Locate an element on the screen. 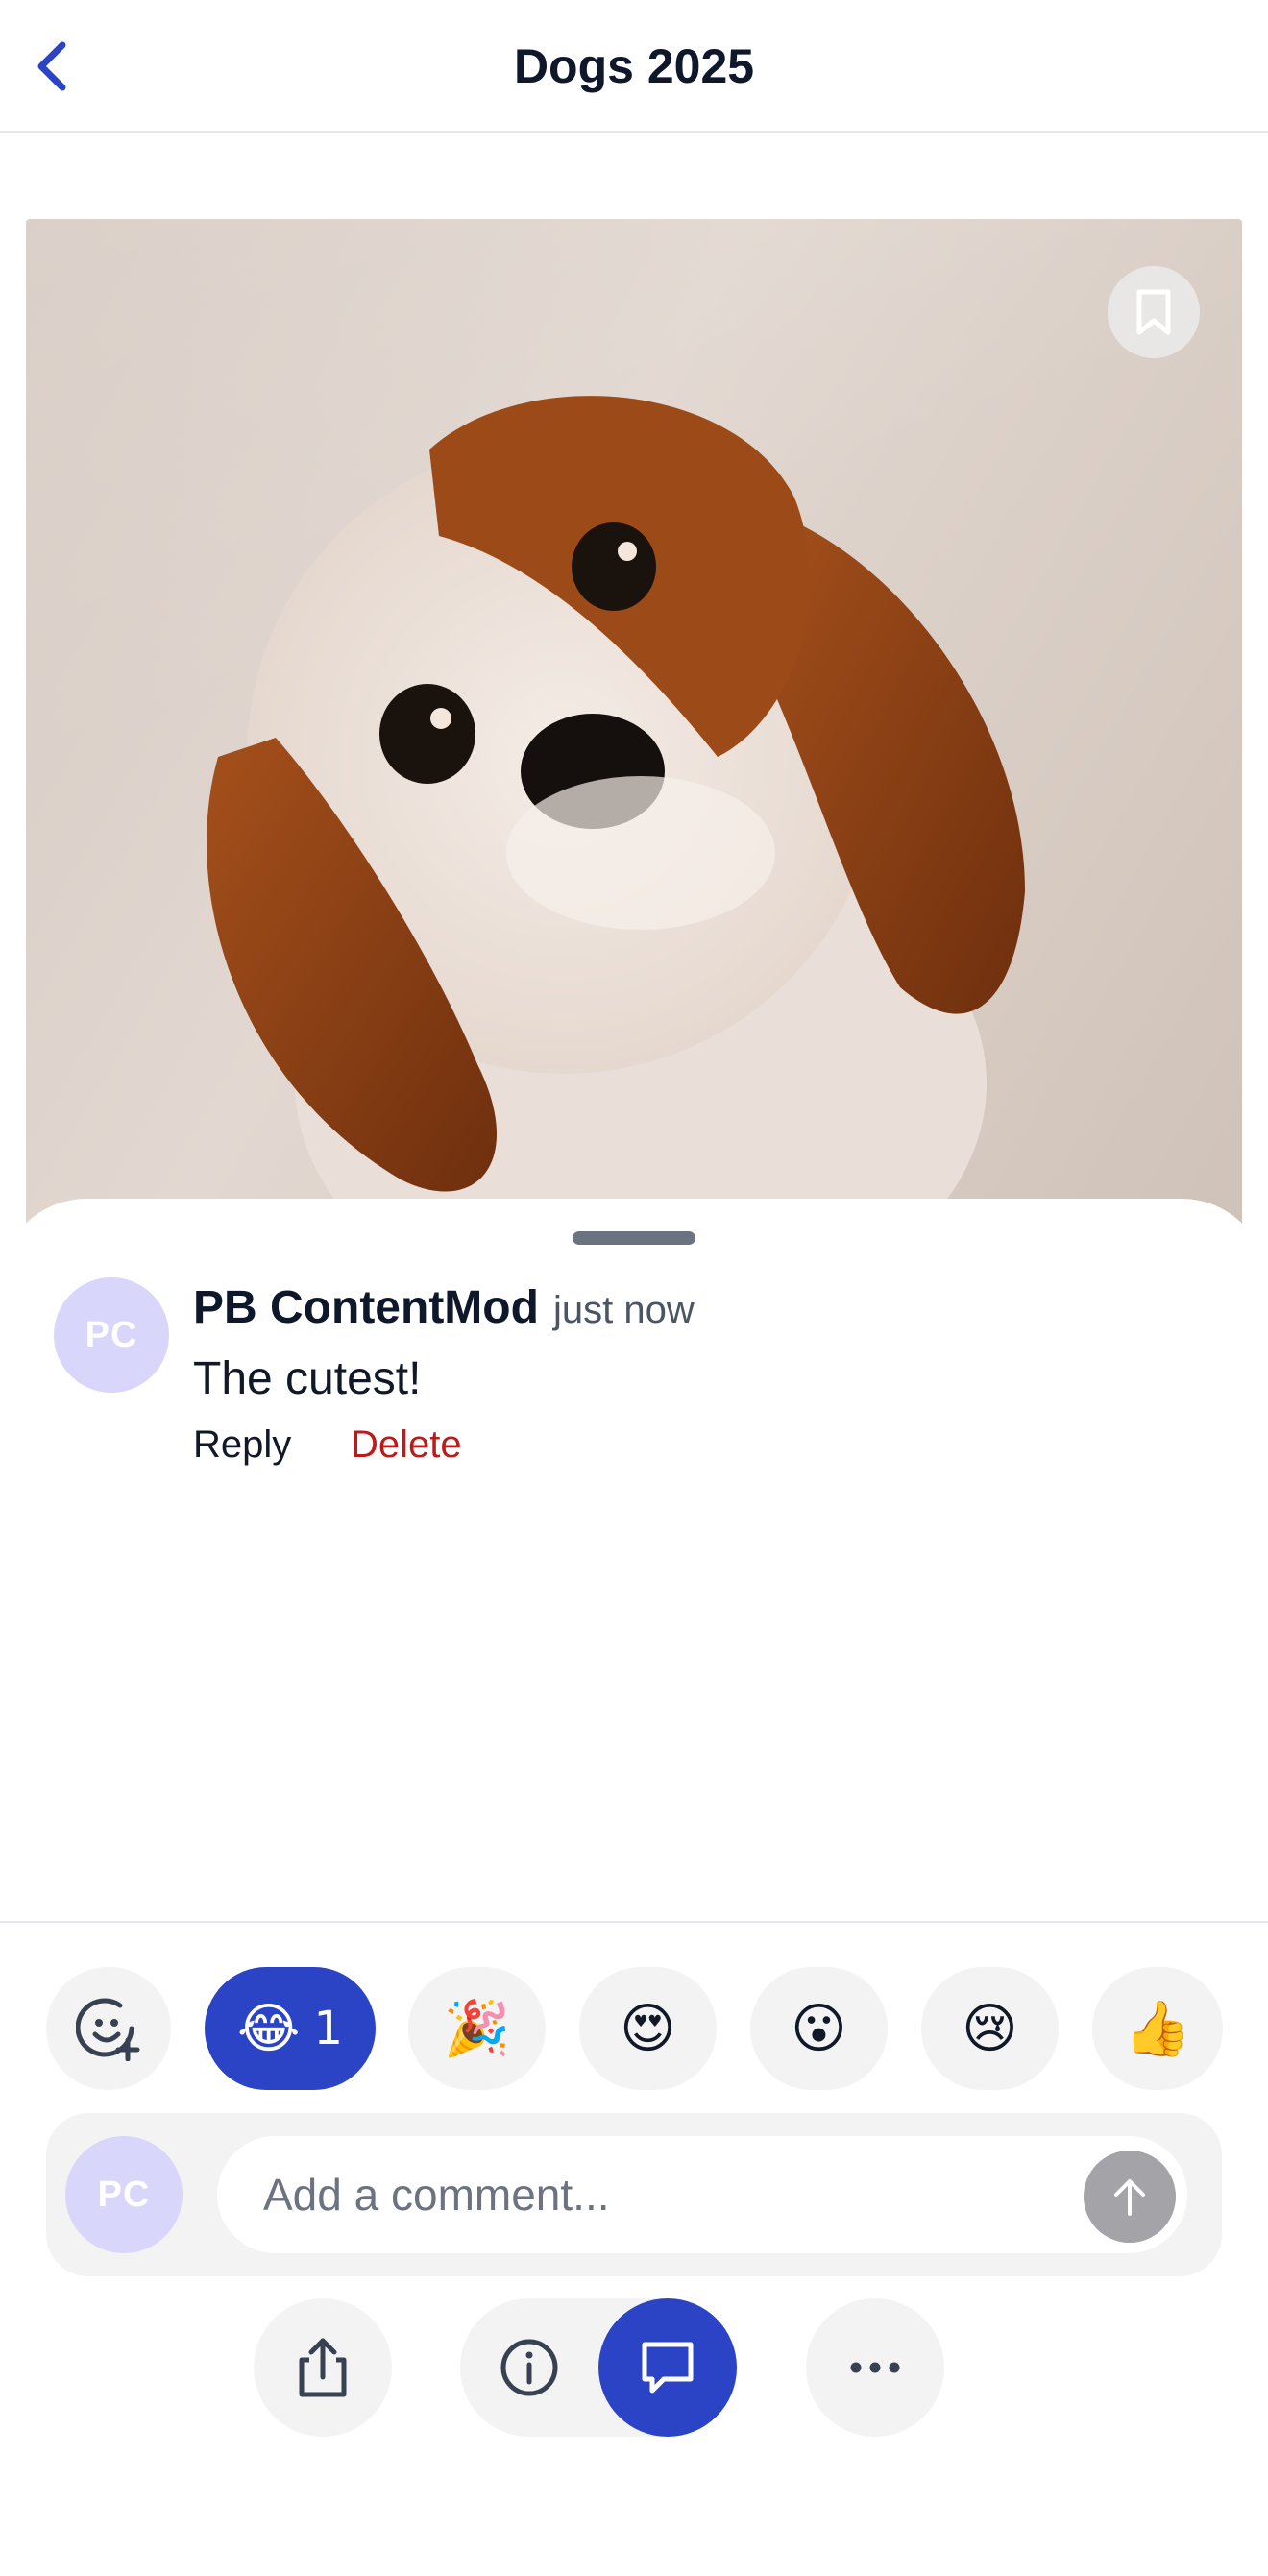 The image size is (1268, 2576). page-title: Dogs 2025 is located at coordinates (634, 66).